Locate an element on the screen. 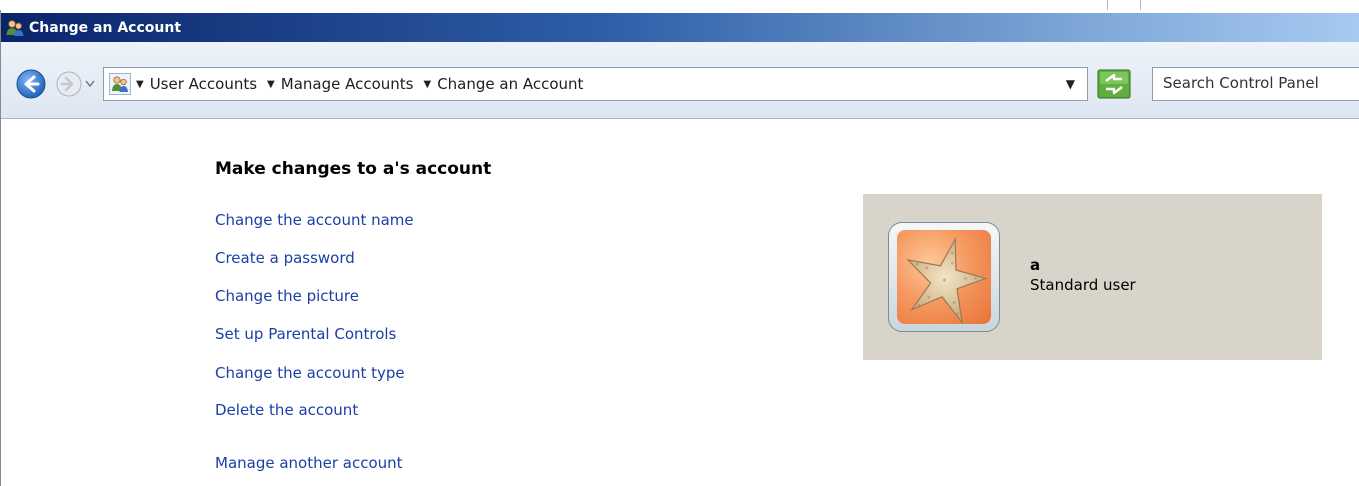  search-box is located at coordinates (1255, 84).